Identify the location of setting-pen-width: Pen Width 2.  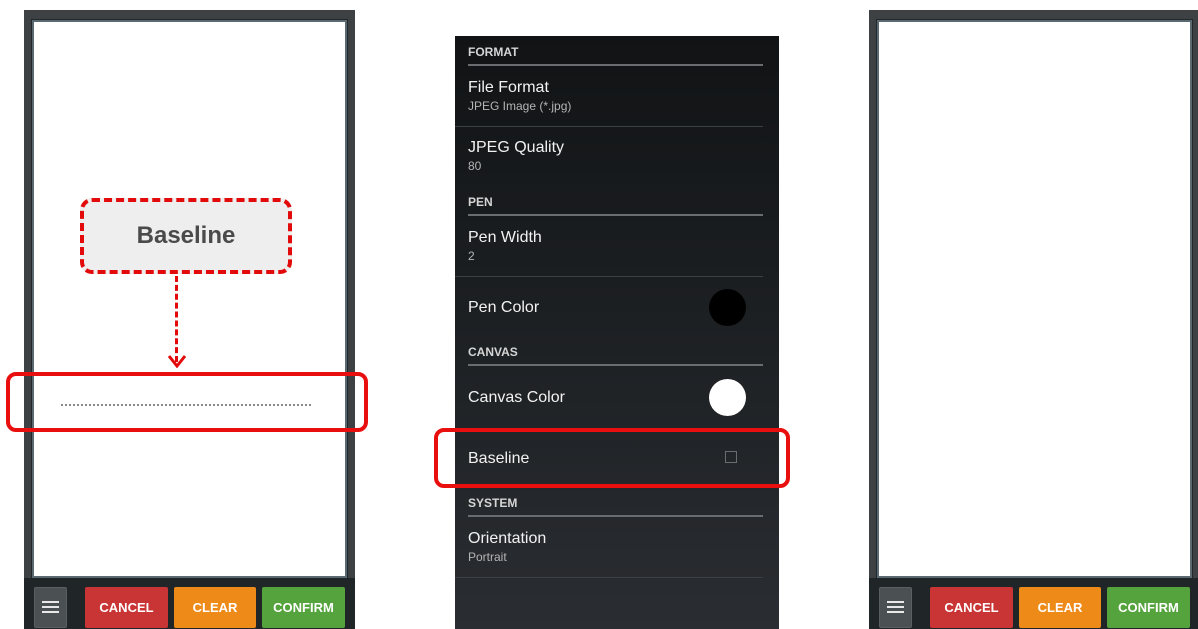
(615, 246).